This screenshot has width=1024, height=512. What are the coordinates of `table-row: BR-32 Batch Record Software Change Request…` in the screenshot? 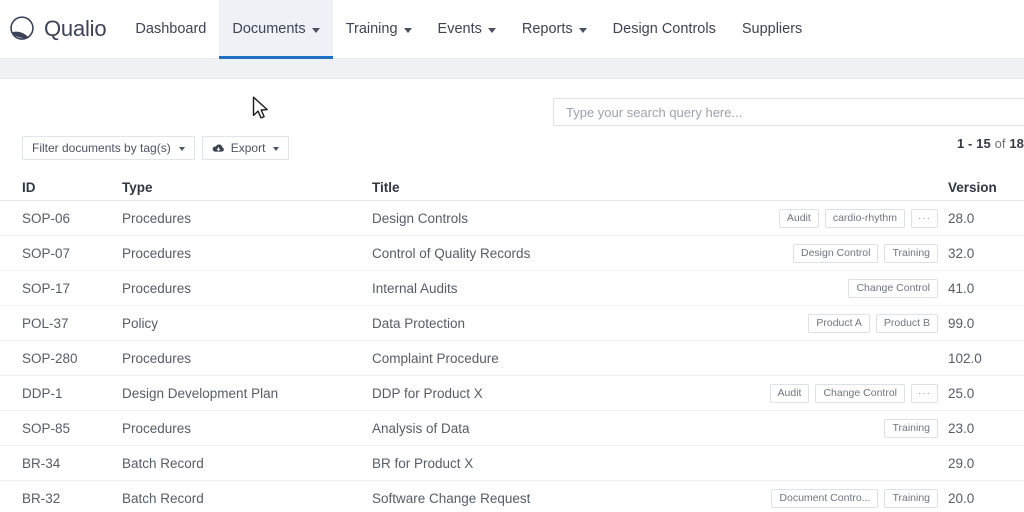 It's located at (512, 496).